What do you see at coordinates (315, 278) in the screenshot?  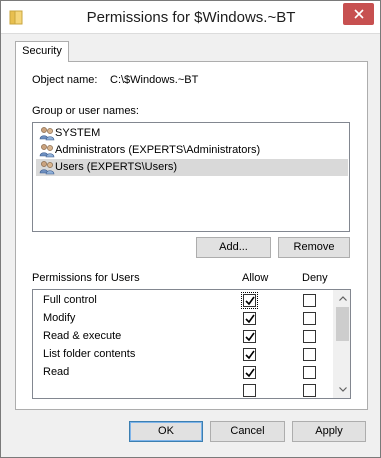 I see `deny-header: Deny` at bounding box center [315, 278].